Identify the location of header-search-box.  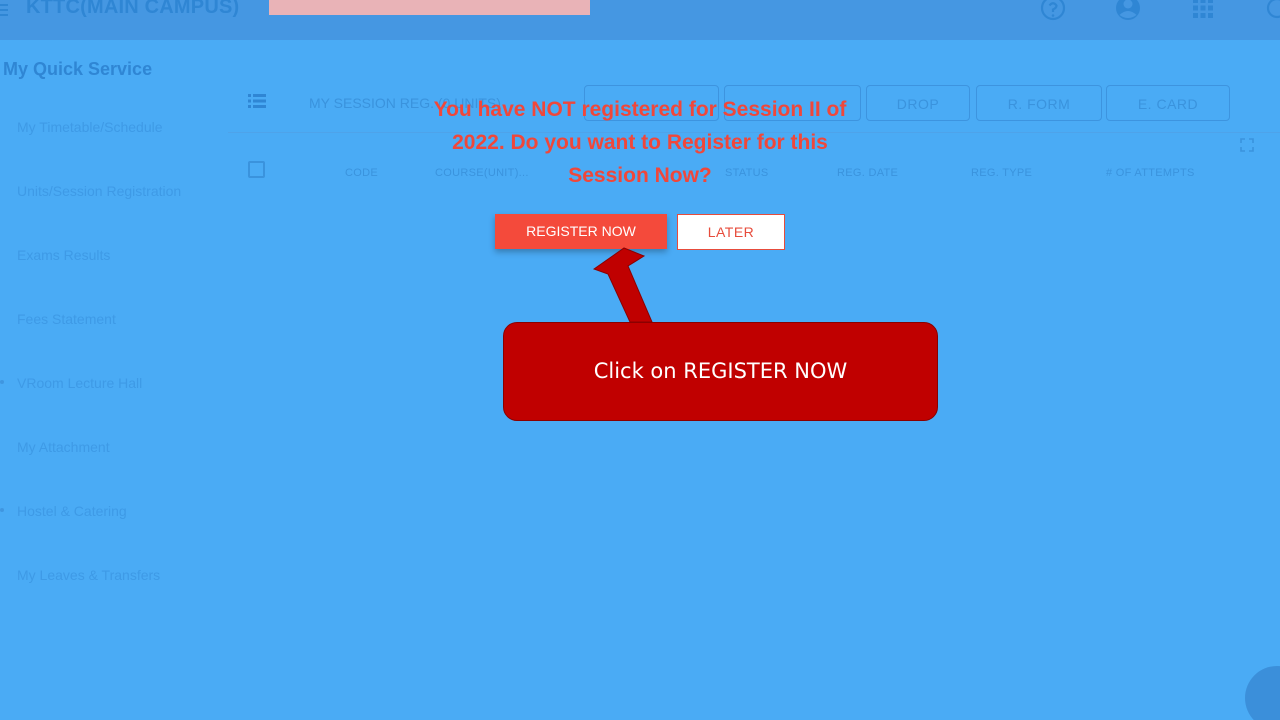
(429, 7).